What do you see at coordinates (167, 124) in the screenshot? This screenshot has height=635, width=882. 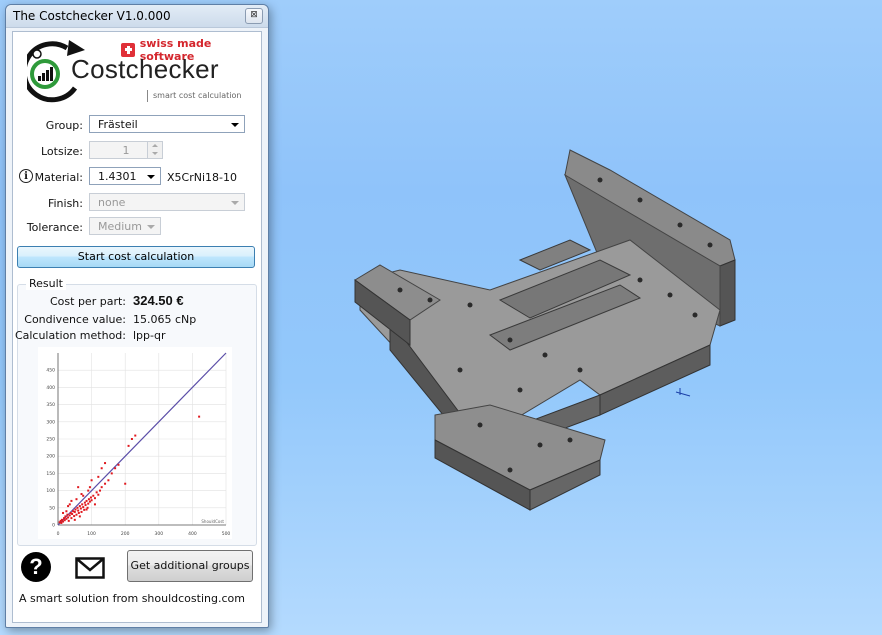 I see `group-select: Frästeil` at bounding box center [167, 124].